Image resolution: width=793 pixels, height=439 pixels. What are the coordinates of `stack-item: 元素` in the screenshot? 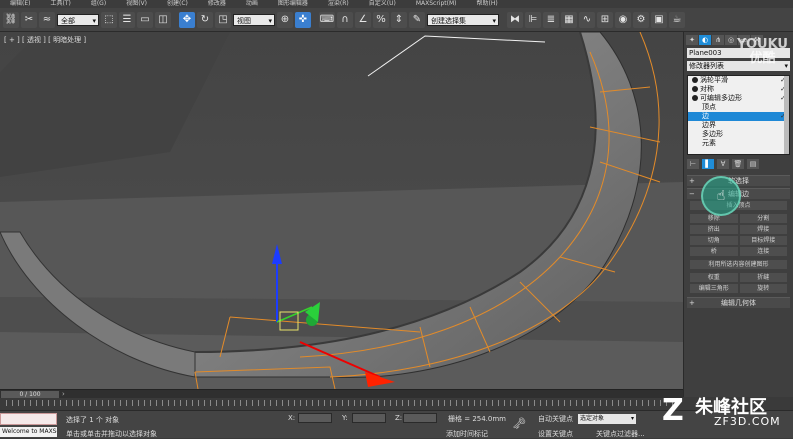 It's located at (738, 143).